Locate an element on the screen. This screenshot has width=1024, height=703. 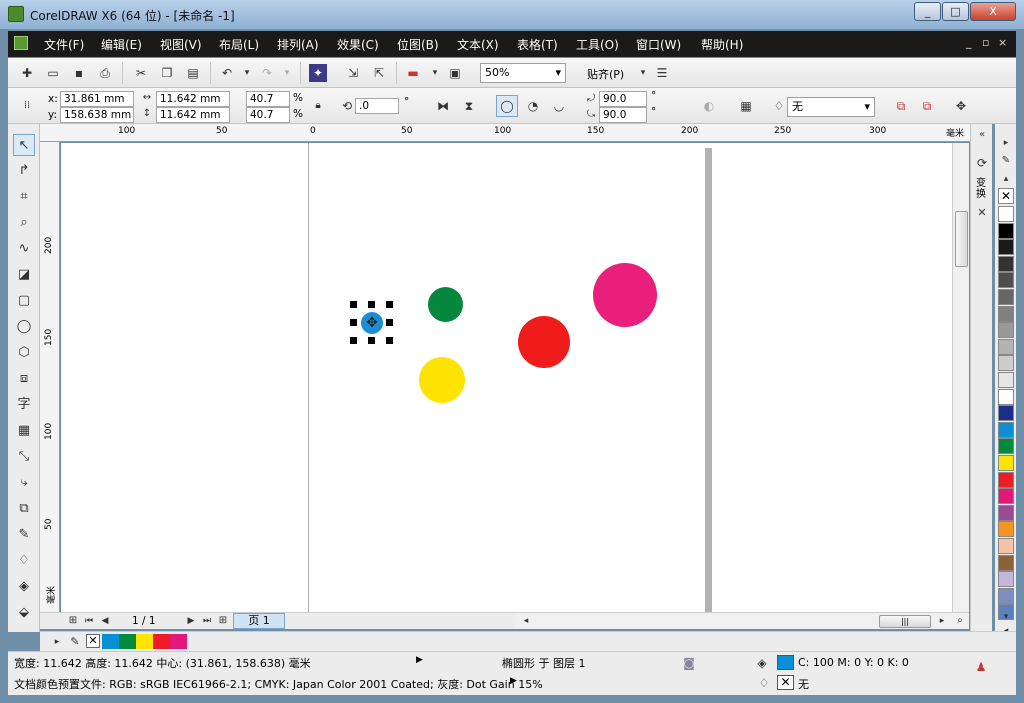
text-tool-icon: 字 is located at coordinates (24, 405).